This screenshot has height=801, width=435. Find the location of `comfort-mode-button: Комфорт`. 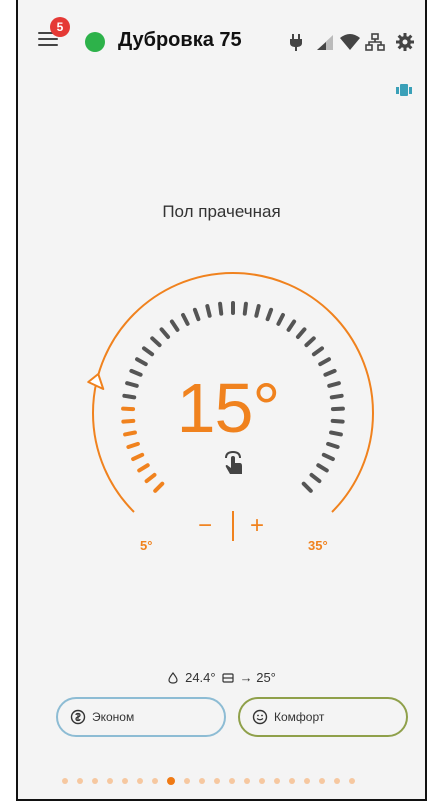

comfort-mode-button: Комфорт is located at coordinates (323, 717).